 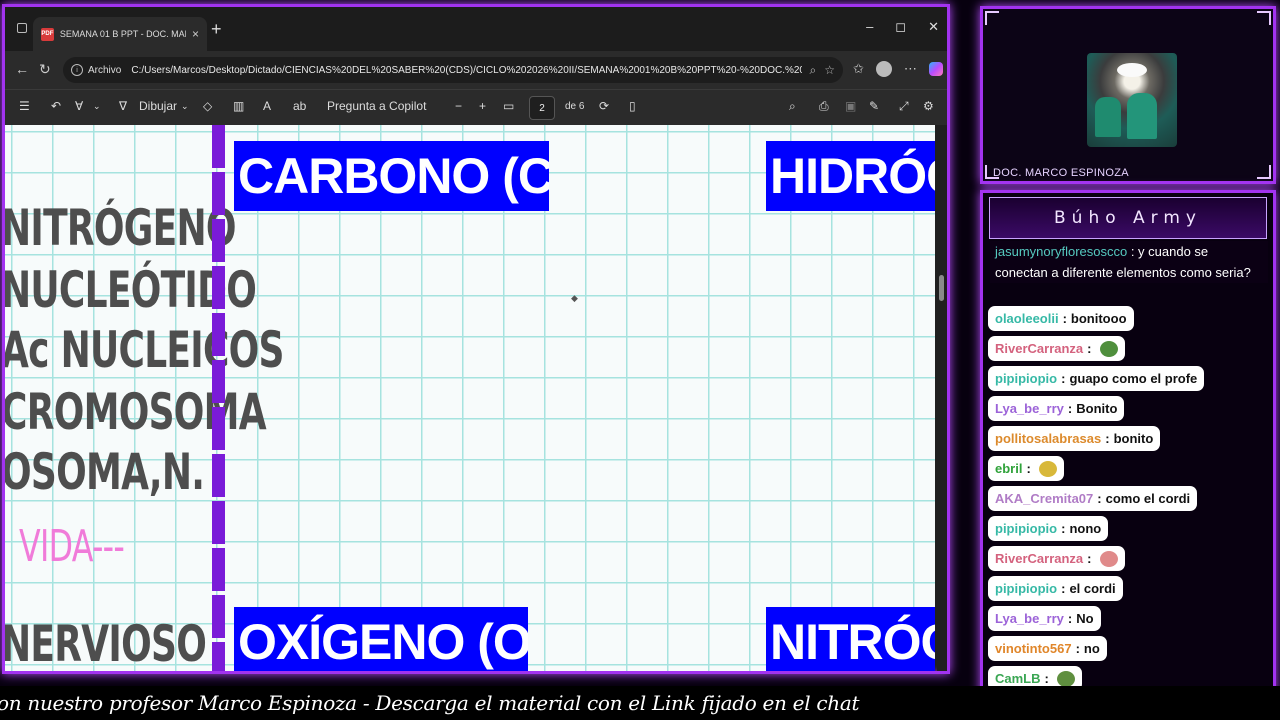 What do you see at coordinates (824, 106) in the screenshot?
I see `print-icon: ⎙` at bounding box center [824, 106].